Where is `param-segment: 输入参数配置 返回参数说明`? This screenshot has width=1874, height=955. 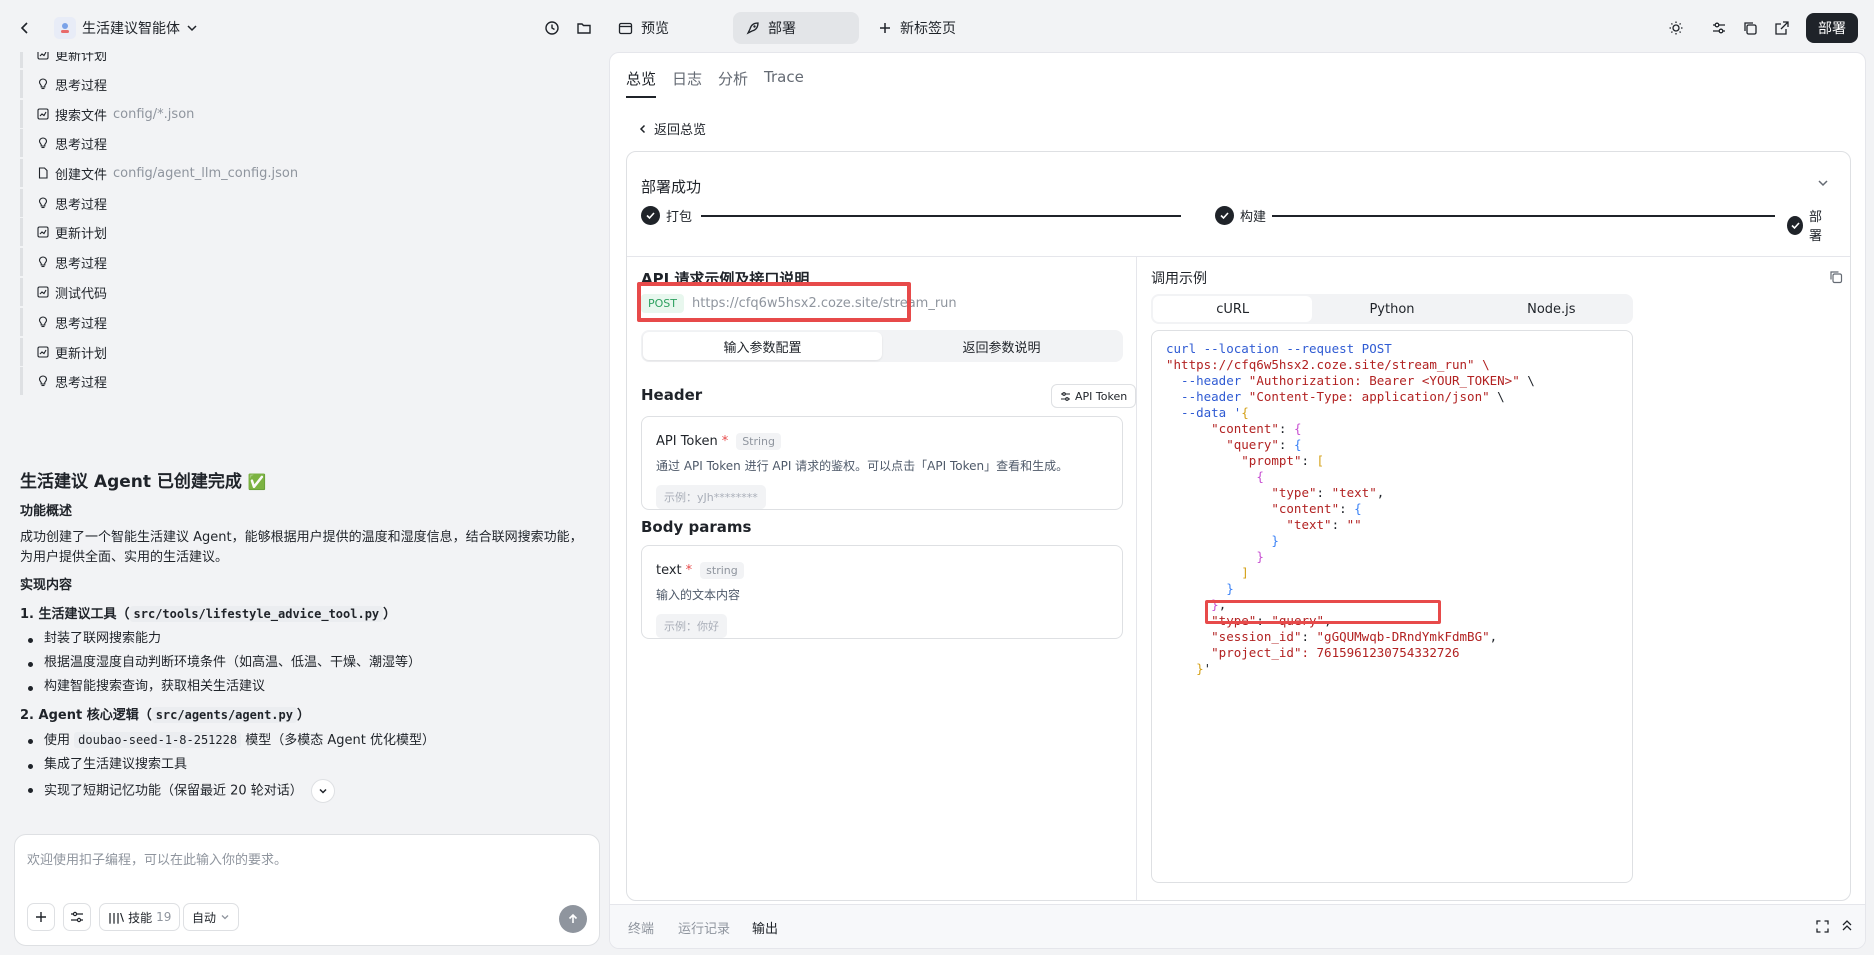
param-segment: 输入参数配置 返回参数说明 is located at coordinates (882, 346).